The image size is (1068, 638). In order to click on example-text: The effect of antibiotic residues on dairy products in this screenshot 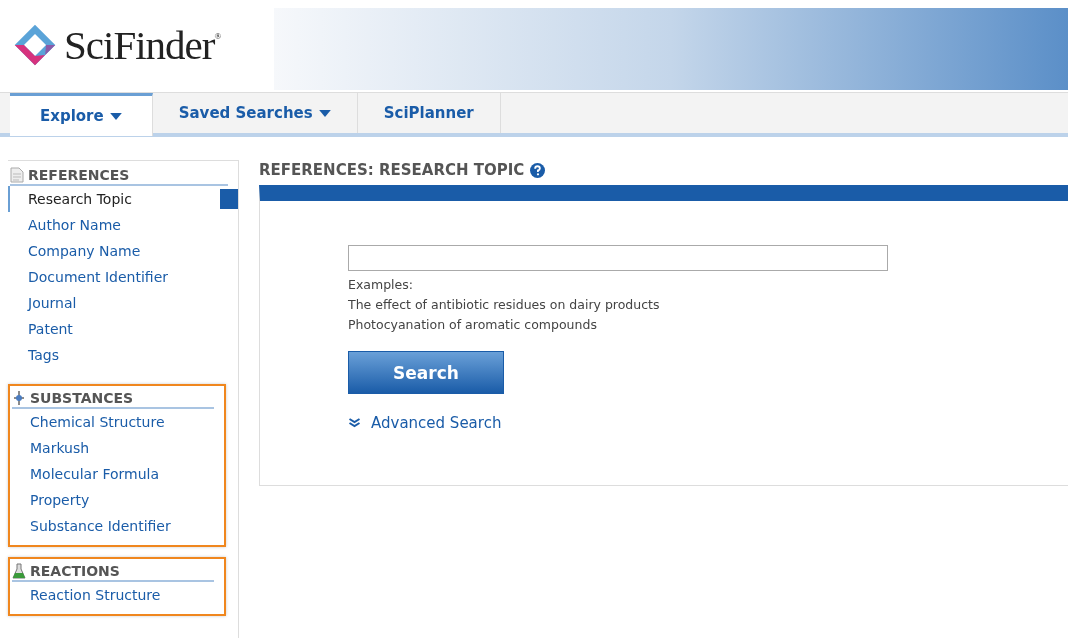, I will do `click(504, 305)`.